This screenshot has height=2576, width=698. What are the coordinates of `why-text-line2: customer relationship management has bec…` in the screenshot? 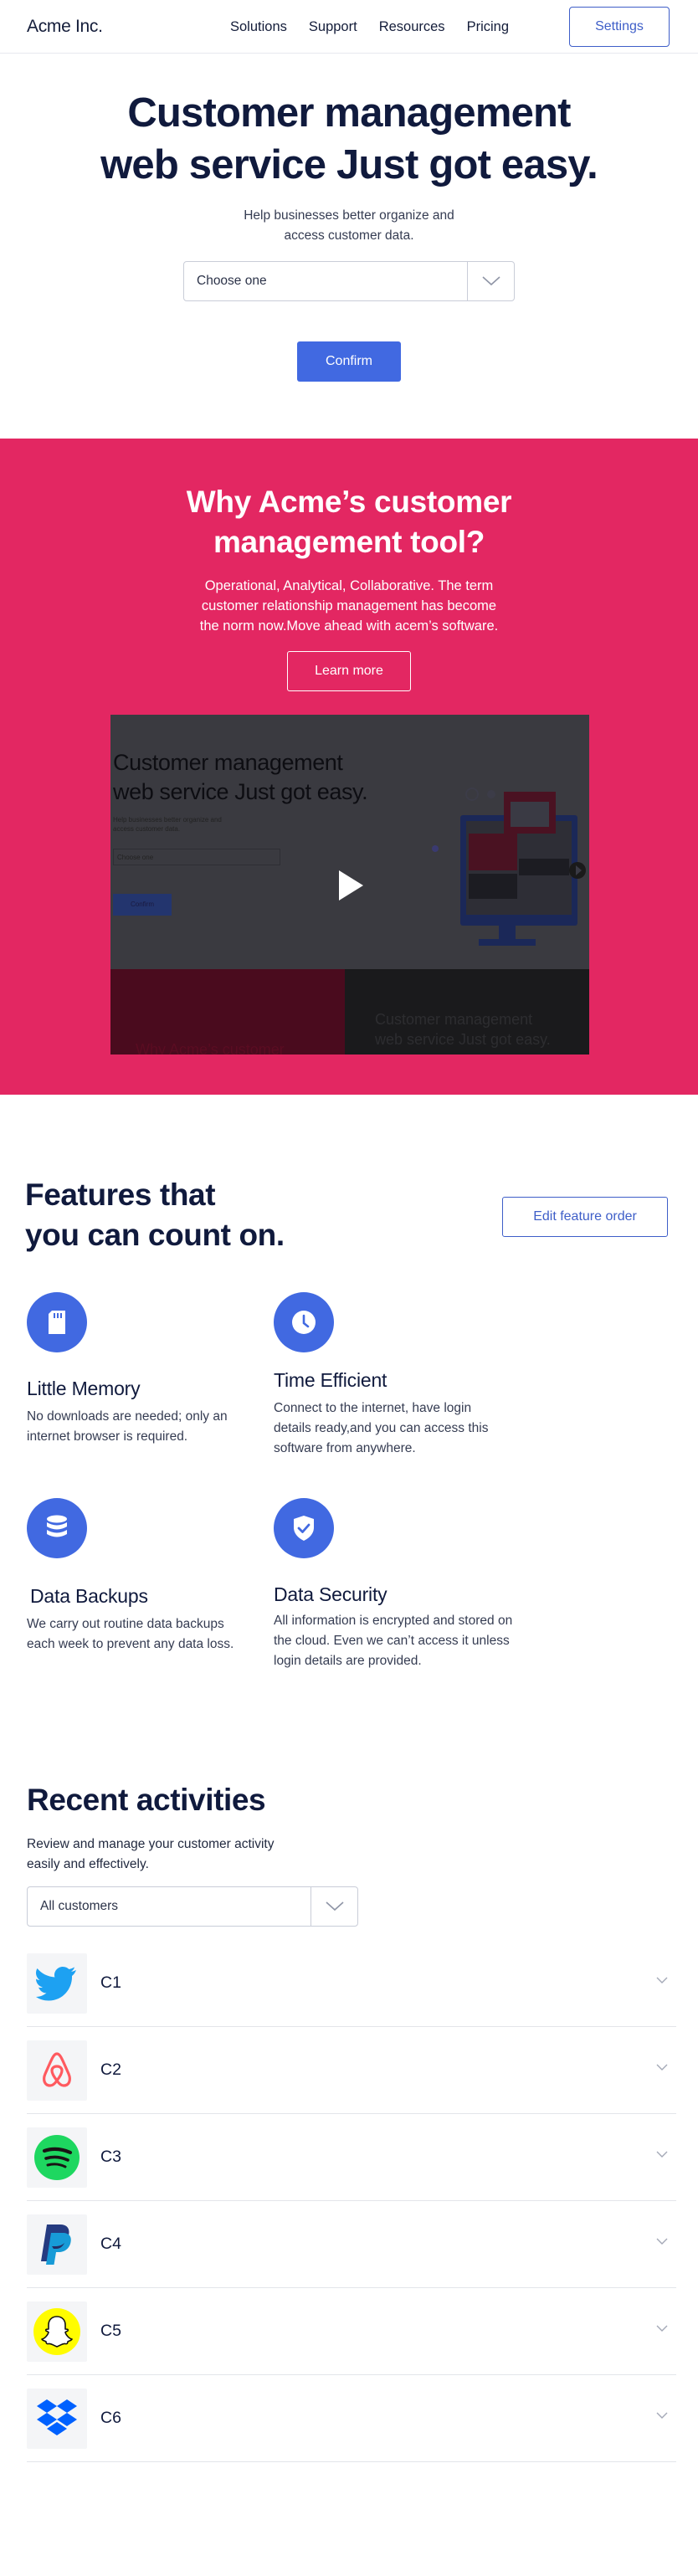 It's located at (349, 605).